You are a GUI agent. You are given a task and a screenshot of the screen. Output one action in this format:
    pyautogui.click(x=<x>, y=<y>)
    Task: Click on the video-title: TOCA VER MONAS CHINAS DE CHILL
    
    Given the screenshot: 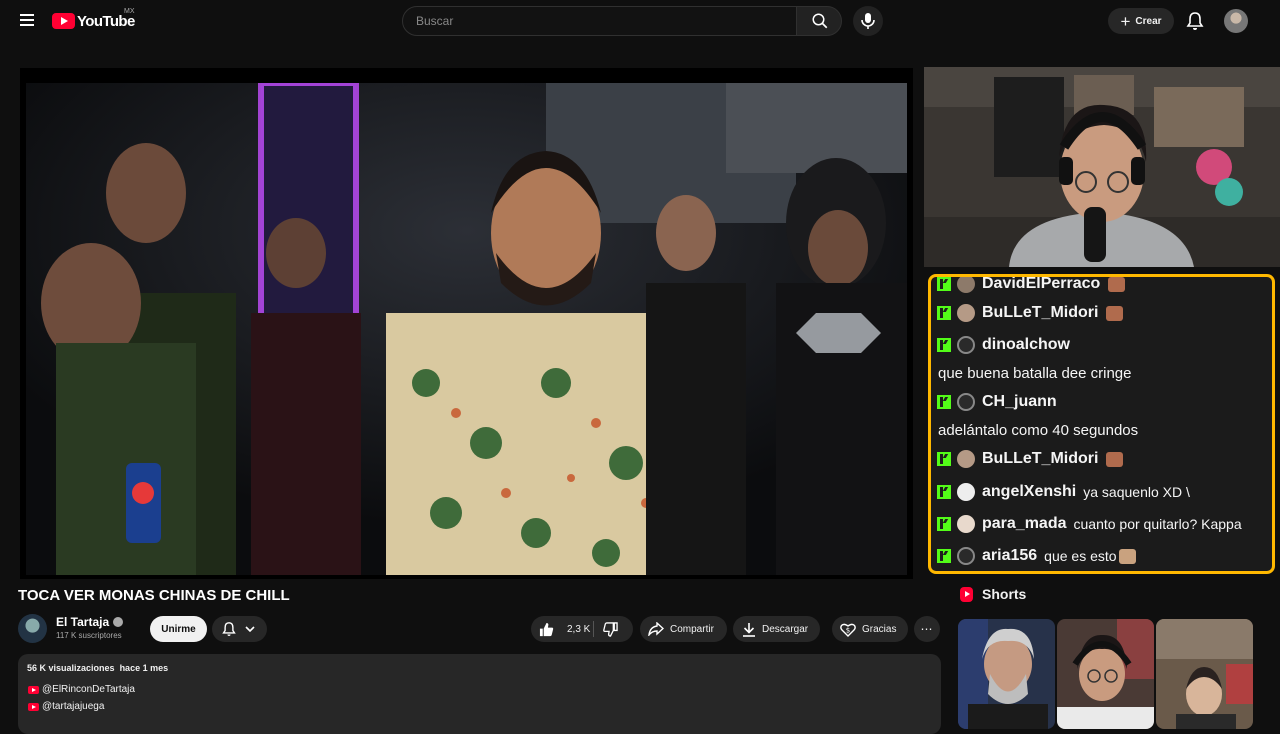 What is the action you would take?
    pyautogui.click(x=154, y=595)
    